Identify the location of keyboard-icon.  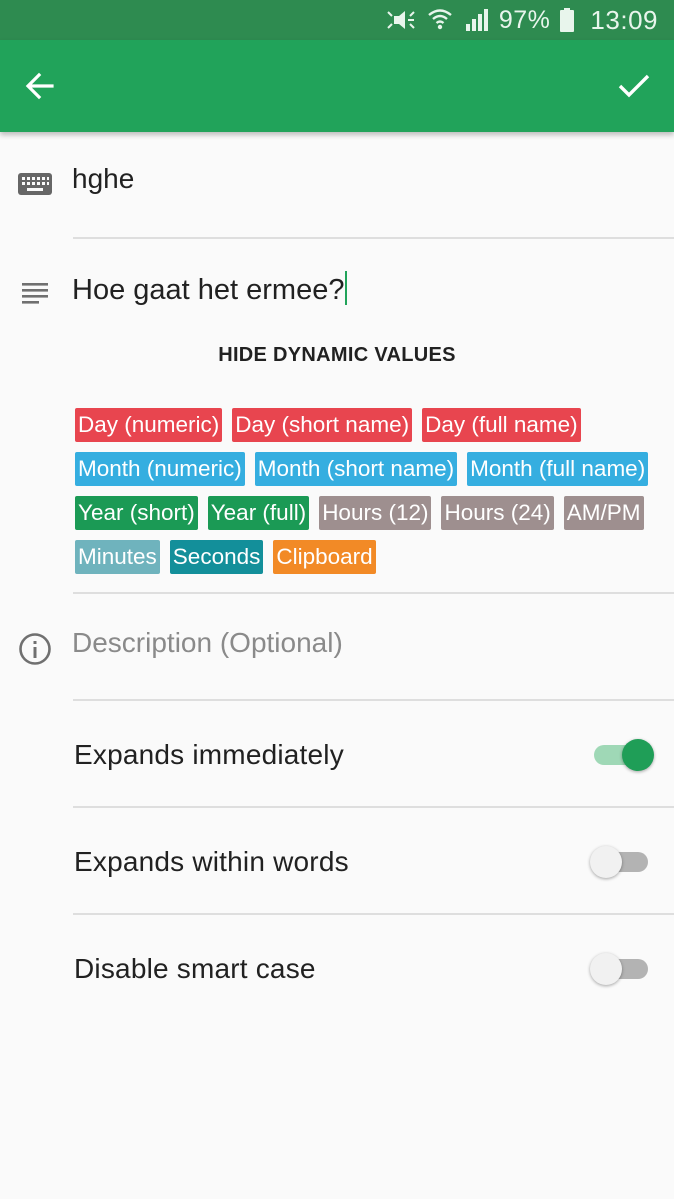
(35, 184).